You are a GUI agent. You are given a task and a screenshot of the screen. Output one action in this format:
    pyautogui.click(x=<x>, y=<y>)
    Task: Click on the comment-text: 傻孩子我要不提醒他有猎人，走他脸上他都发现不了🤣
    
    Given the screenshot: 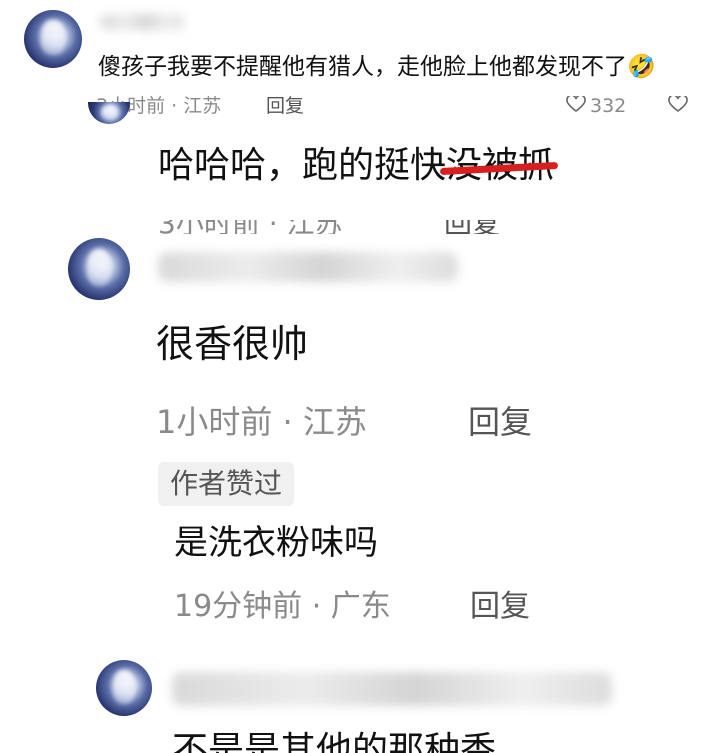 What is the action you would take?
    pyautogui.click(x=377, y=67)
    